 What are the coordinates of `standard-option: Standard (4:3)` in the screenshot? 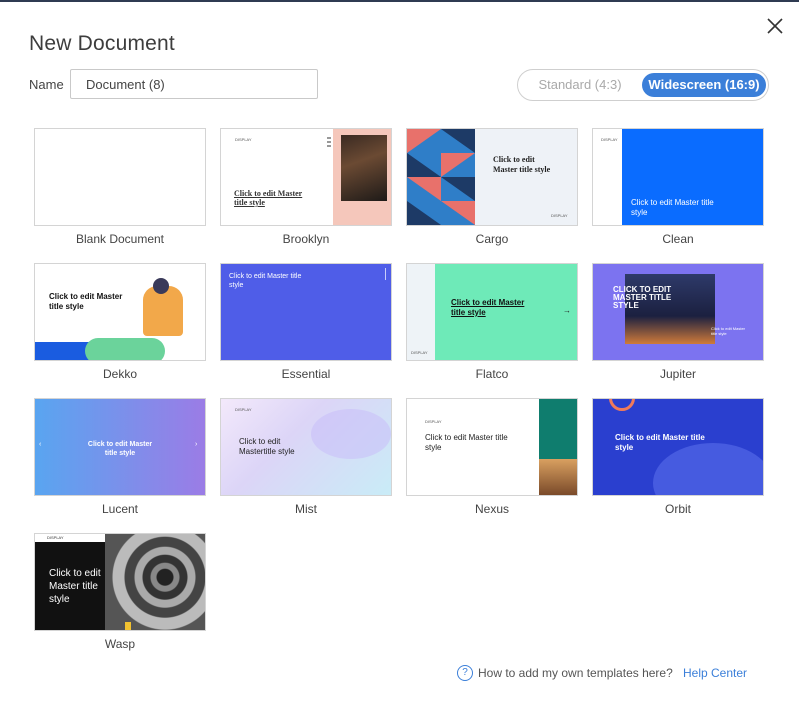 It's located at (580, 85).